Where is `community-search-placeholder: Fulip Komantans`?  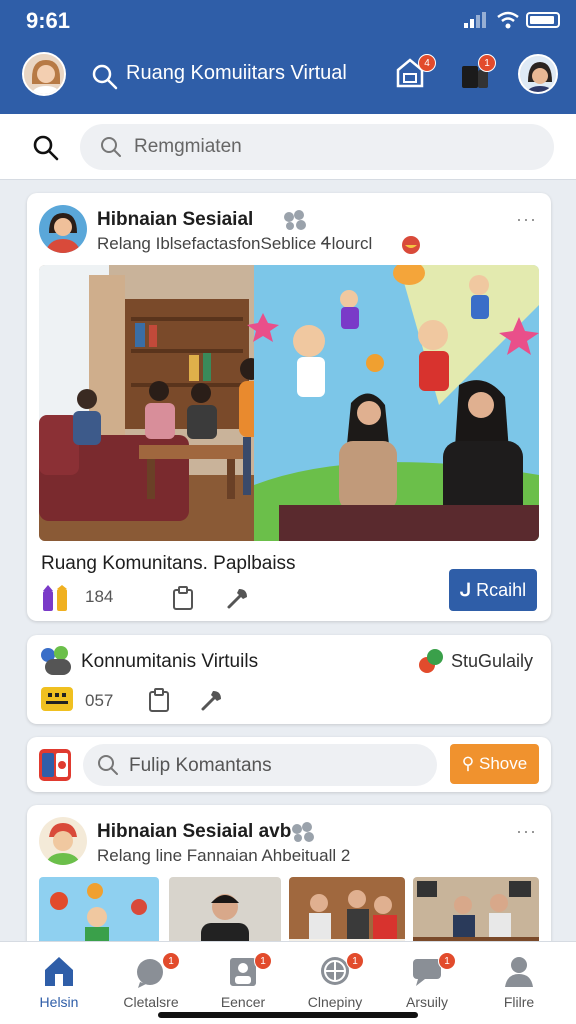 community-search-placeholder: Fulip Komantans is located at coordinates (200, 765).